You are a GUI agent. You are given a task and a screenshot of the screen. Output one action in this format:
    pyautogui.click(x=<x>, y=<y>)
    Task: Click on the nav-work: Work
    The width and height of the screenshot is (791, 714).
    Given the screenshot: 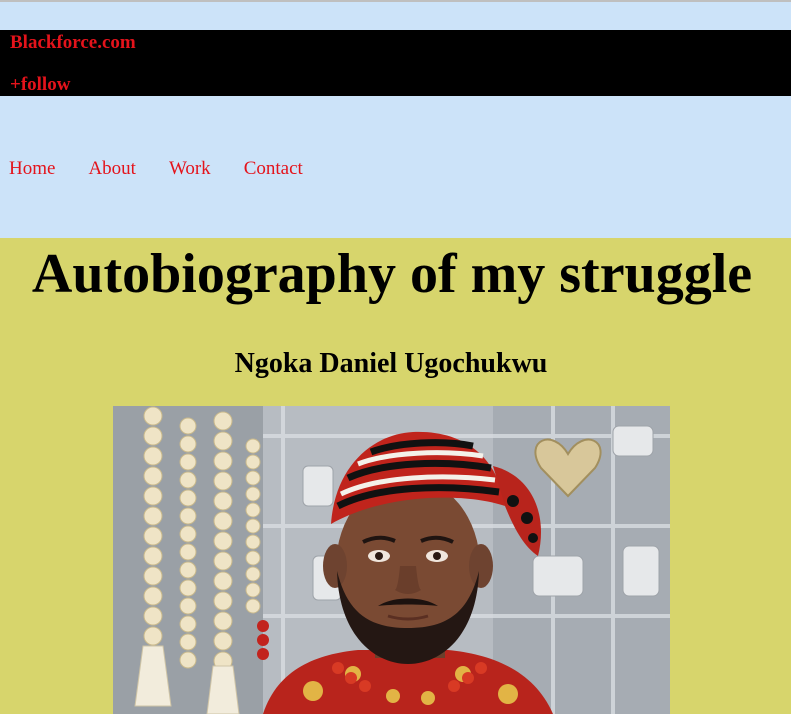 What is the action you would take?
    pyautogui.click(x=190, y=169)
    